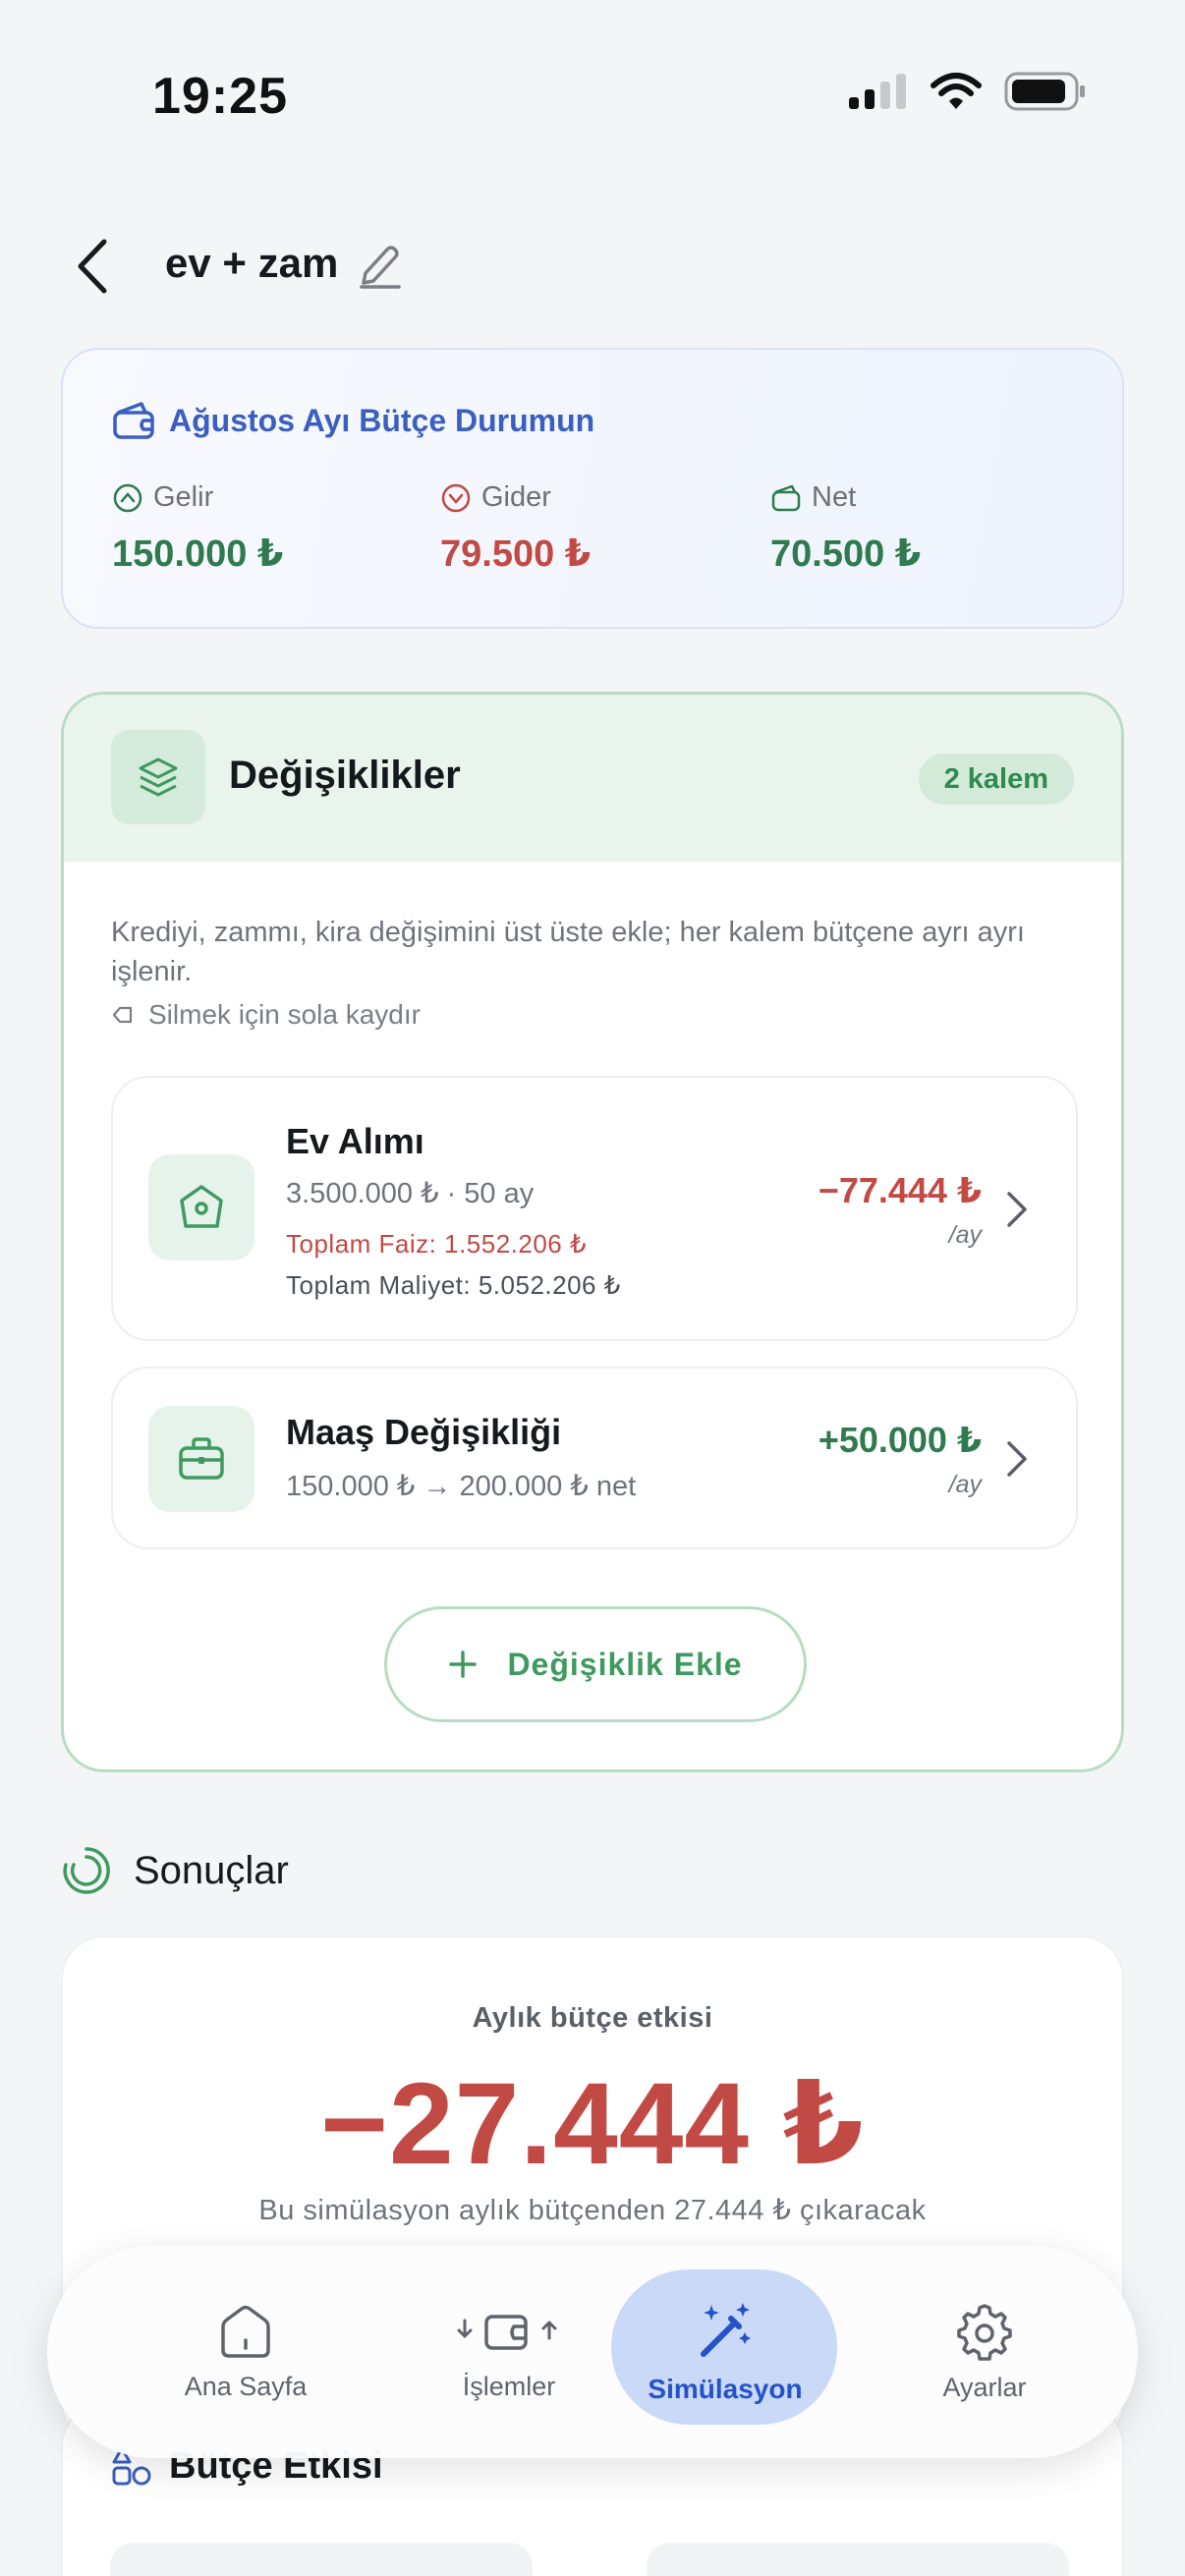  Describe the element at coordinates (285, 1014) in the screenshot. I see `swipe-hint-text: Silmek için sola kaydır` at that location.